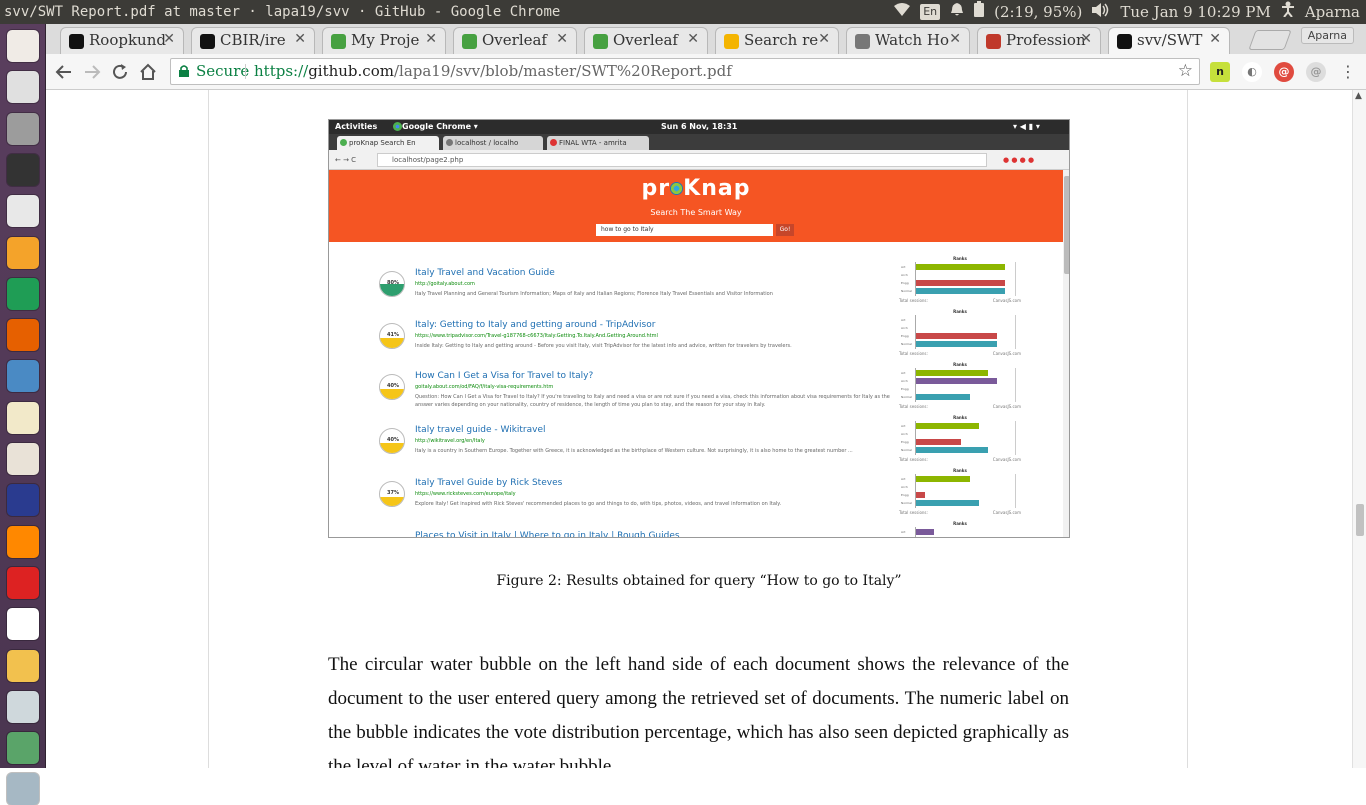 The width and height of the screenshot is (1366, 805). What do you see at coordinates (699, 160) in the screenshot?
I see `embedded-toolbar: ← → C localhost/page2.php ● ● ● ●` at bounding box center [699, 160].